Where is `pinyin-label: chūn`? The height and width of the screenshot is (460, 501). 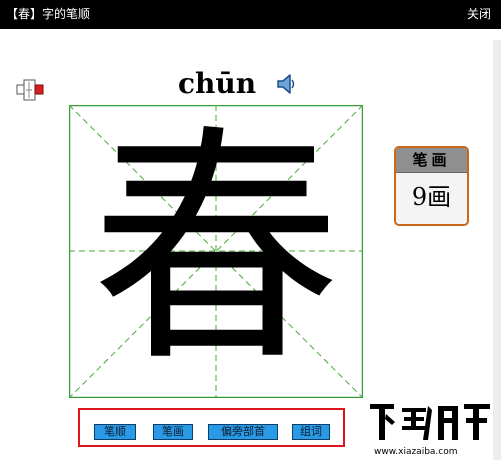 pinyin-label: chūn is located at coordinates (217, 83).